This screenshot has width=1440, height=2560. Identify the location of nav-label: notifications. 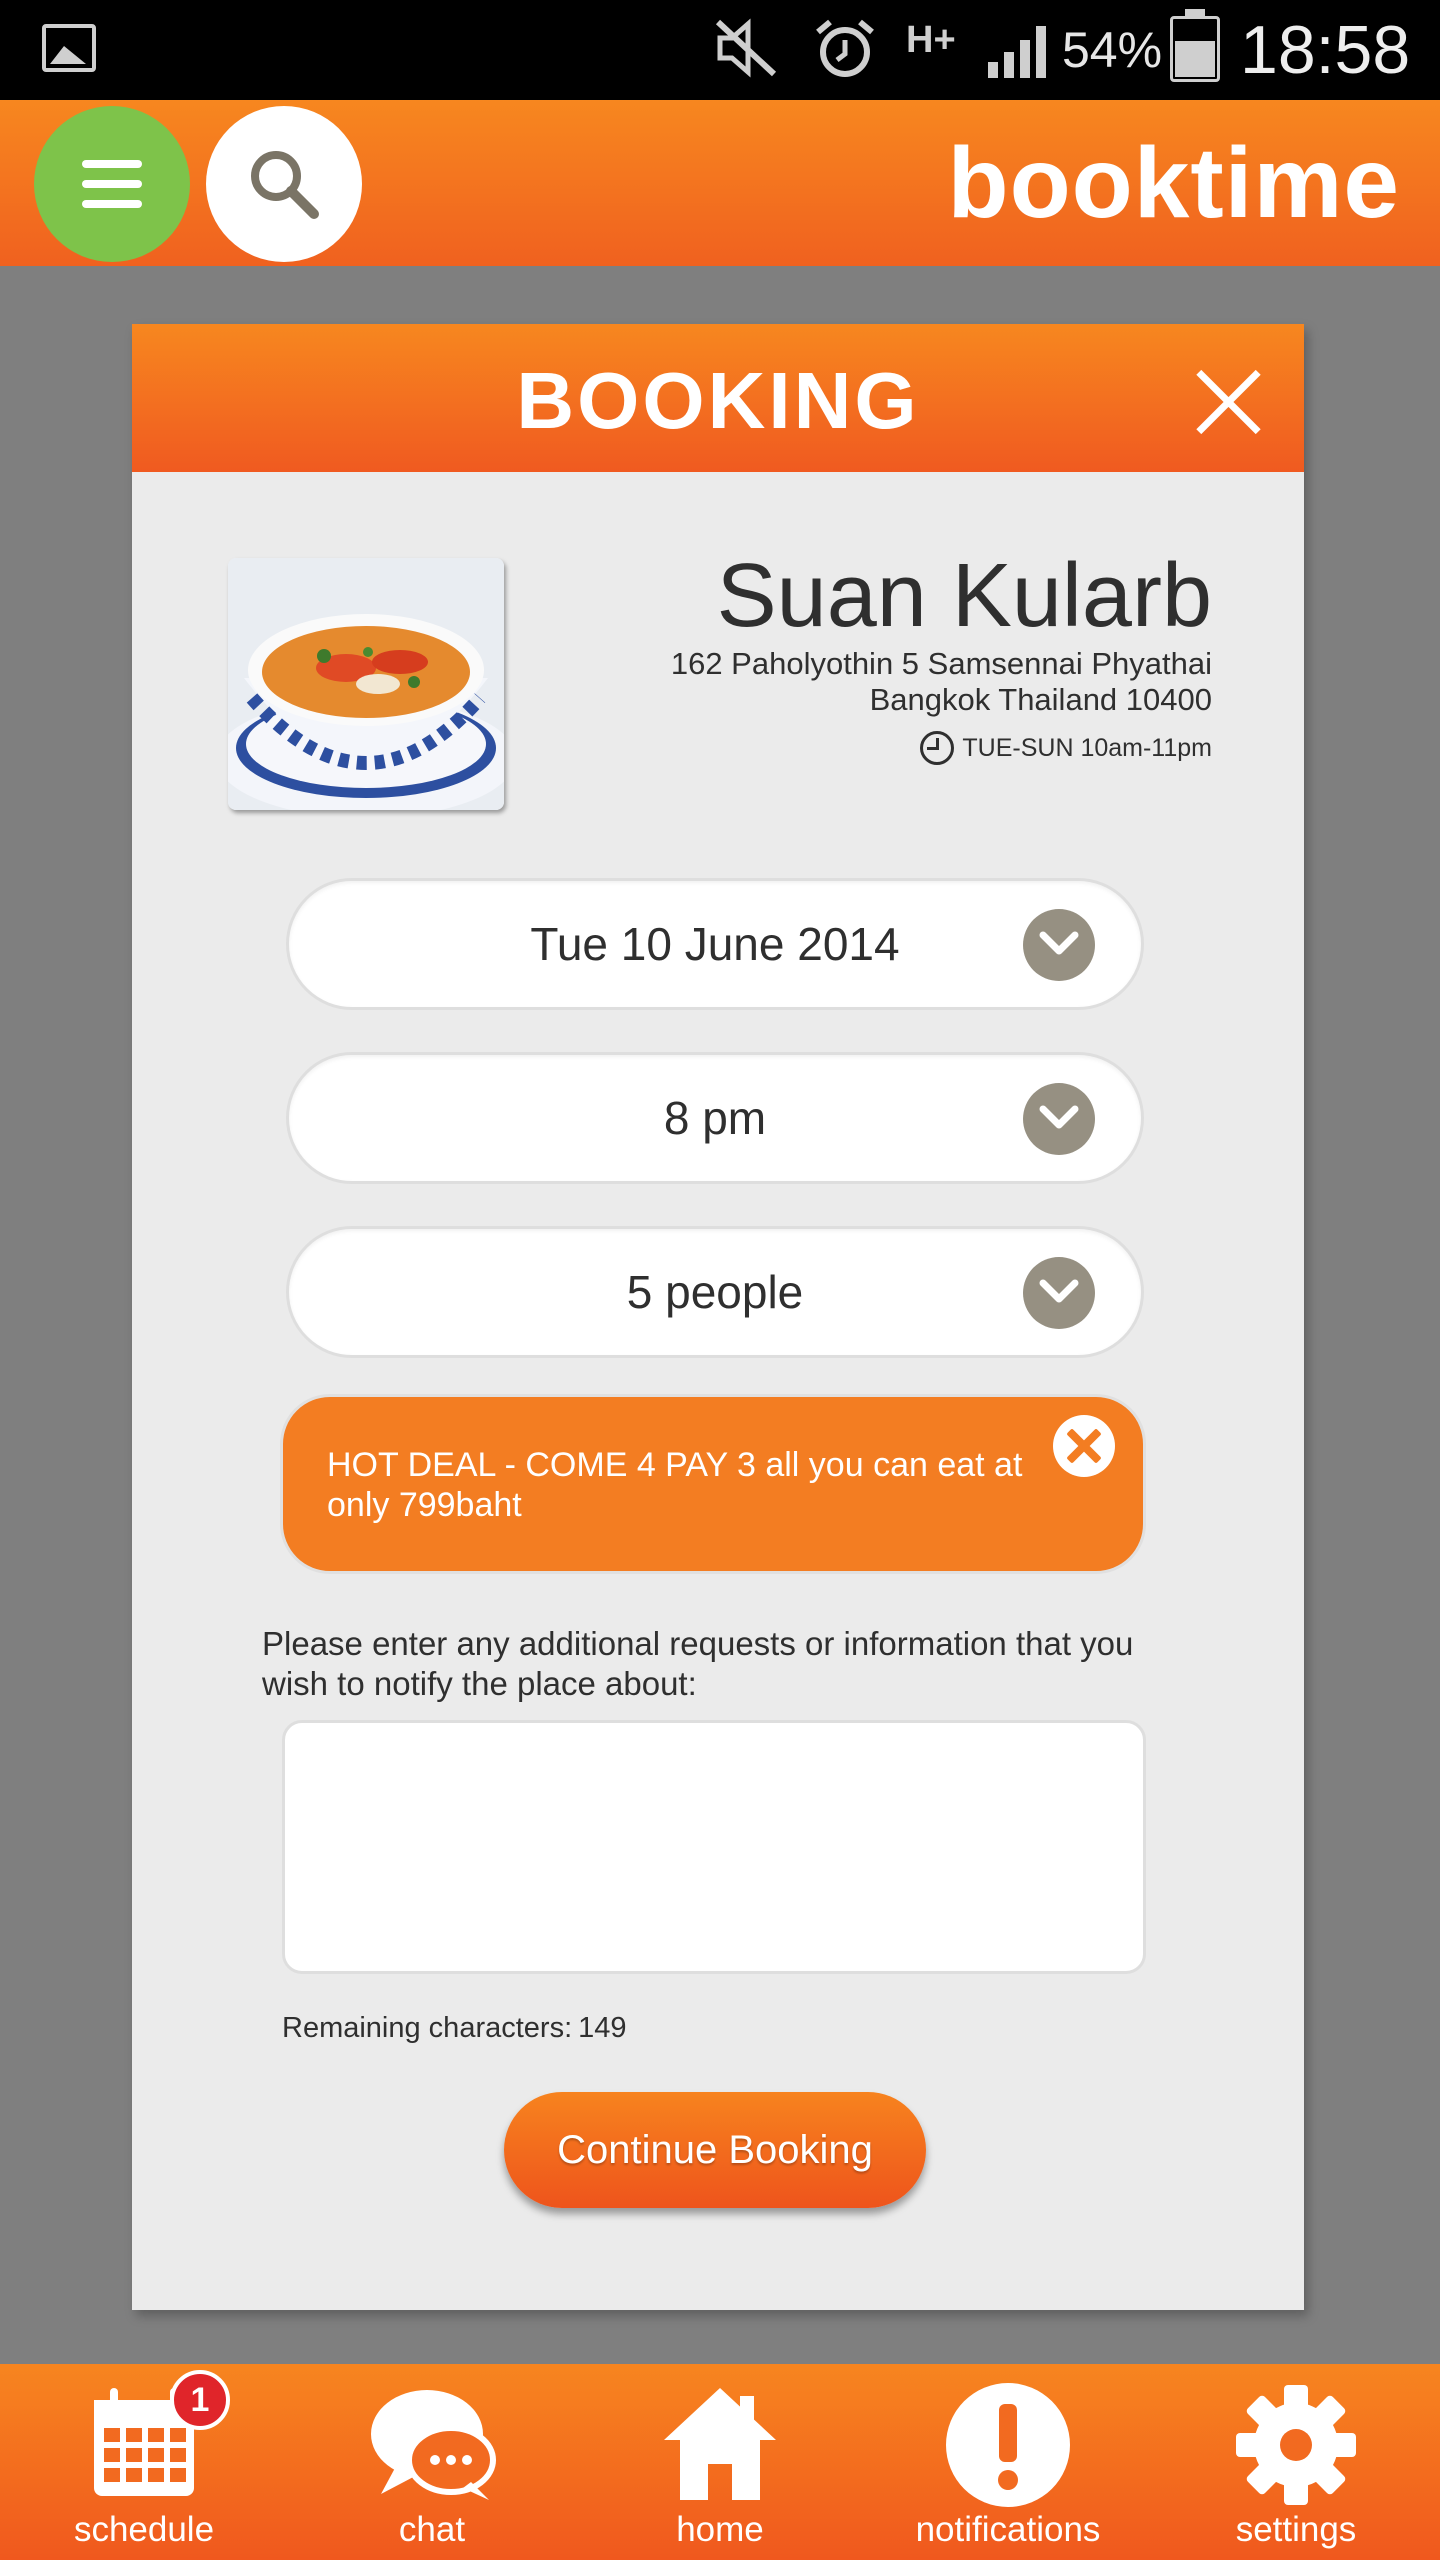
(1008, 2529).